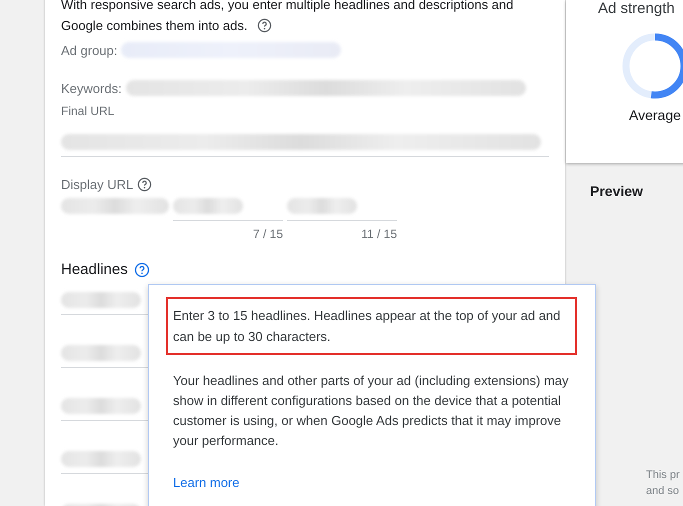 Image resolution: width=683 pixels, height=506 pixels. I want to click on final-url-label: Final URL, so click(87, 111).